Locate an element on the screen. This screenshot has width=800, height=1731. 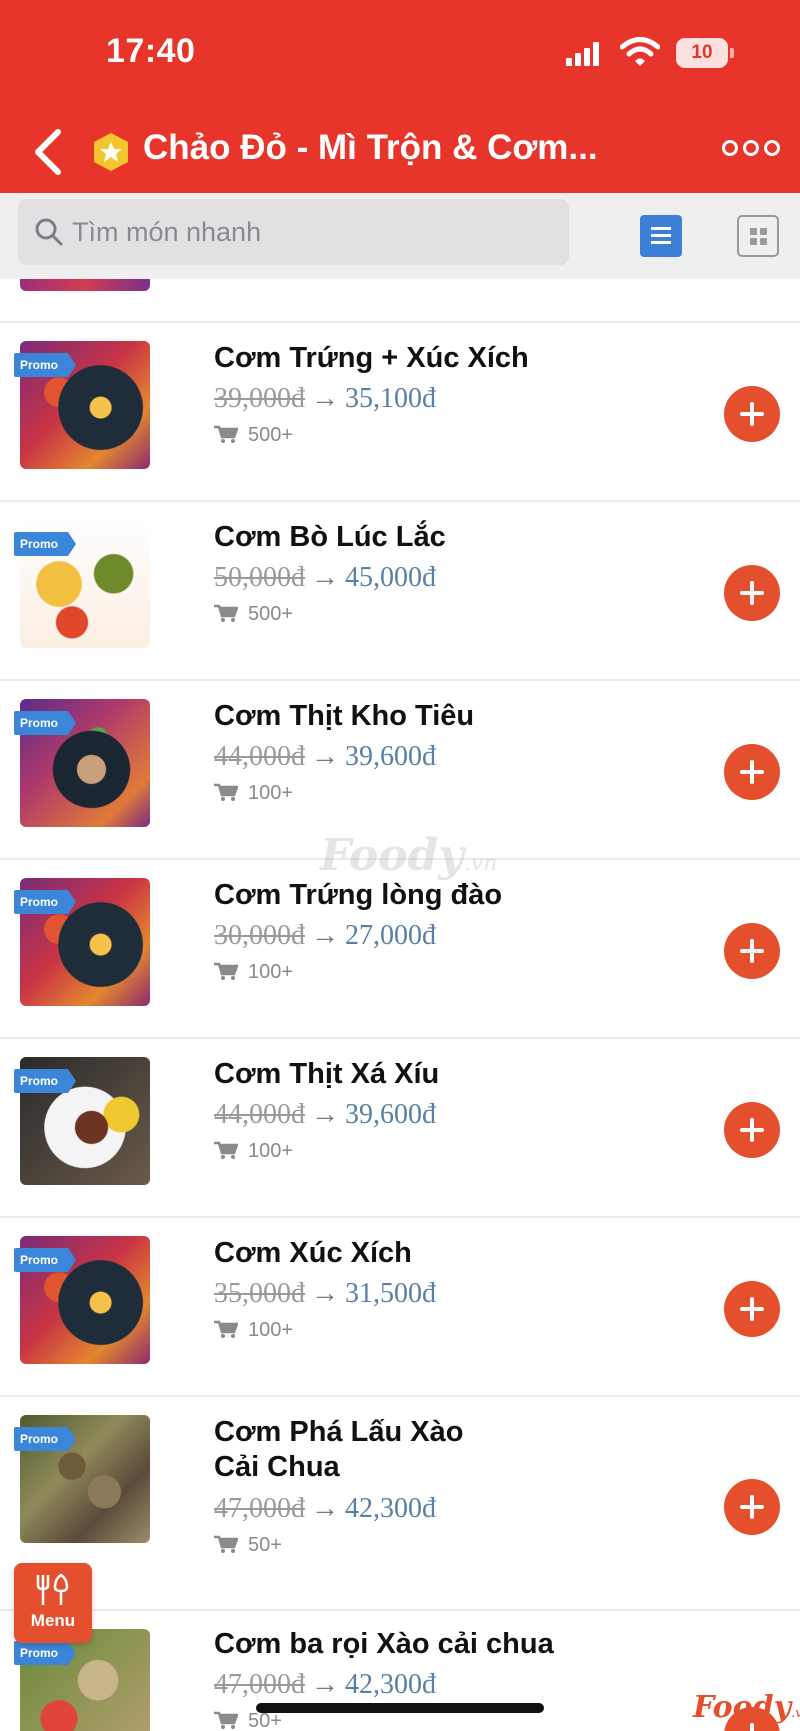
new-price: 27,000đ is located at coordinates (390, 935).